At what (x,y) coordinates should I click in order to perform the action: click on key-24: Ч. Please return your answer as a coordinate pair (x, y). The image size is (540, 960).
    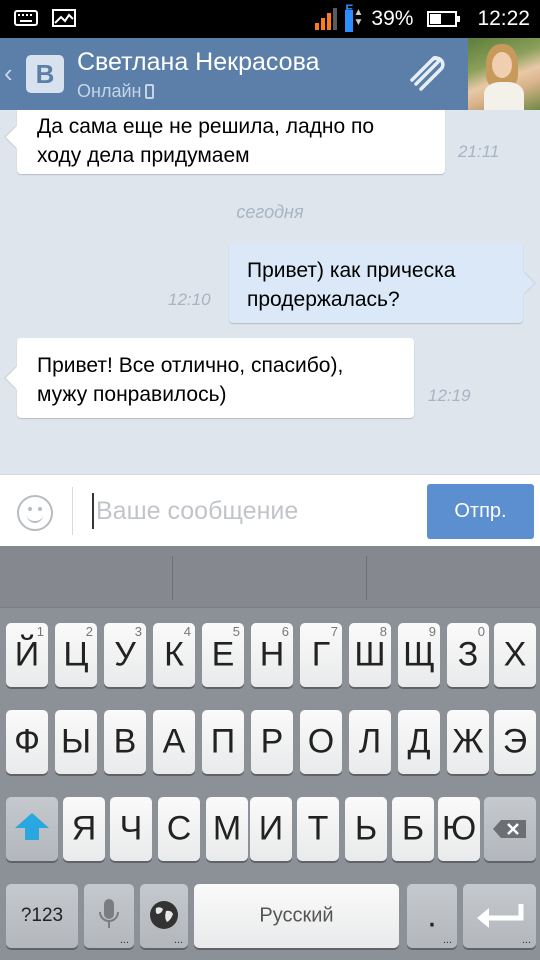
    Looking at the image, I should click on (131, 829).